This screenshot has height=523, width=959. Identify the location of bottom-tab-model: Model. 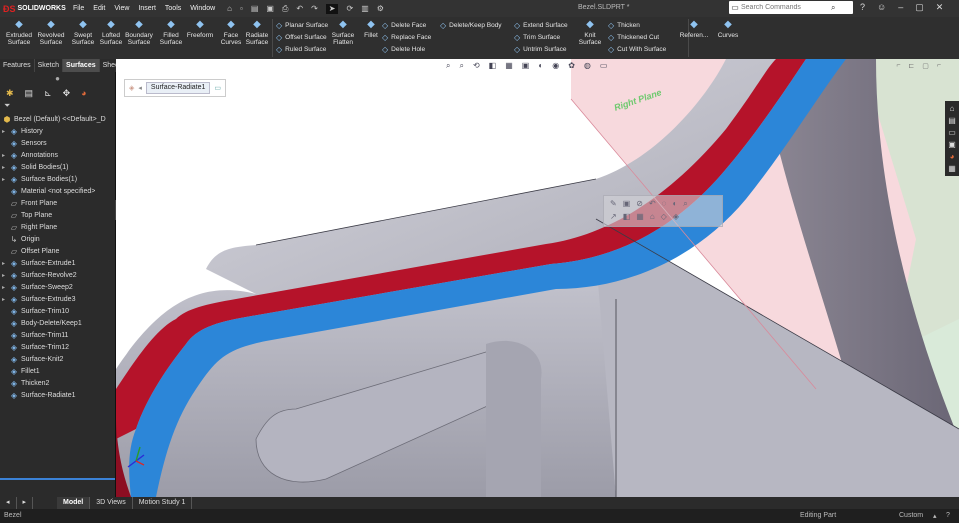
(74, 503).